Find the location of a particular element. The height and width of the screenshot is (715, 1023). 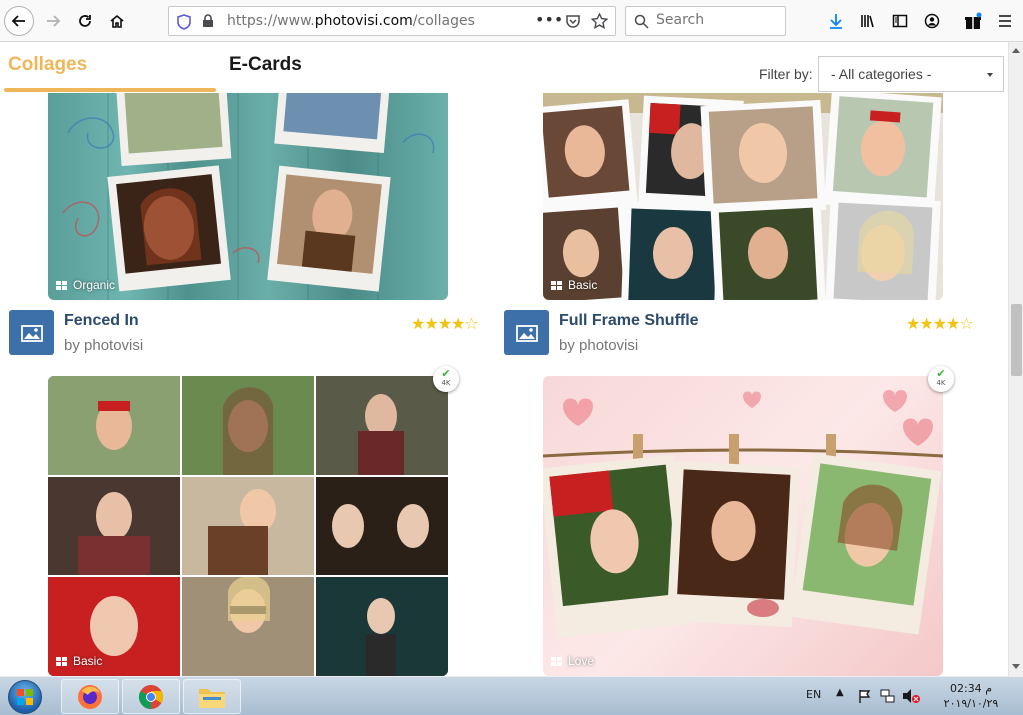

picture-icon is located at coordinates (31, 333).